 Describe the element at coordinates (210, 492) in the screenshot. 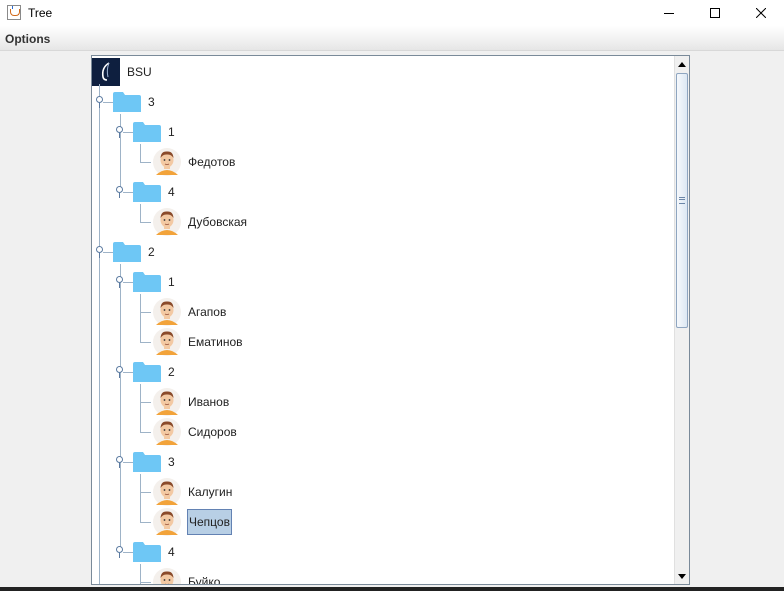

I see `tree-node-label: Калугин` at that location.